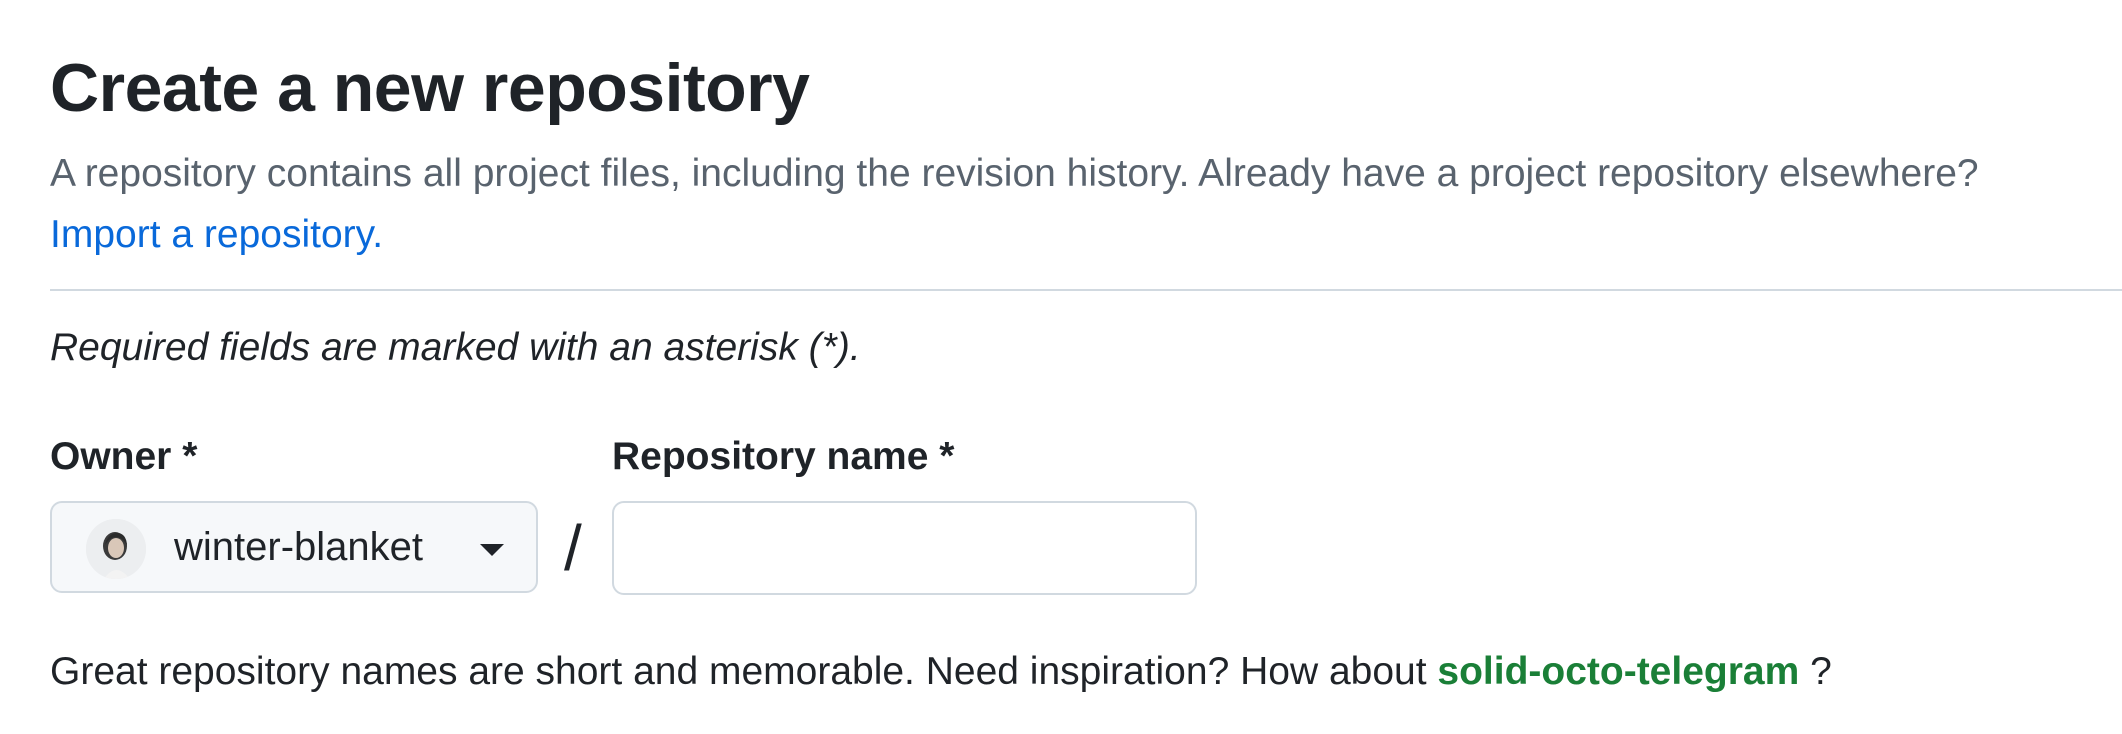 This screenshot has width=2122, height=734. Describe the element at coordinates (216, 235) in the screenshot. I see `import-repository-link: Import a repository.` at that location.